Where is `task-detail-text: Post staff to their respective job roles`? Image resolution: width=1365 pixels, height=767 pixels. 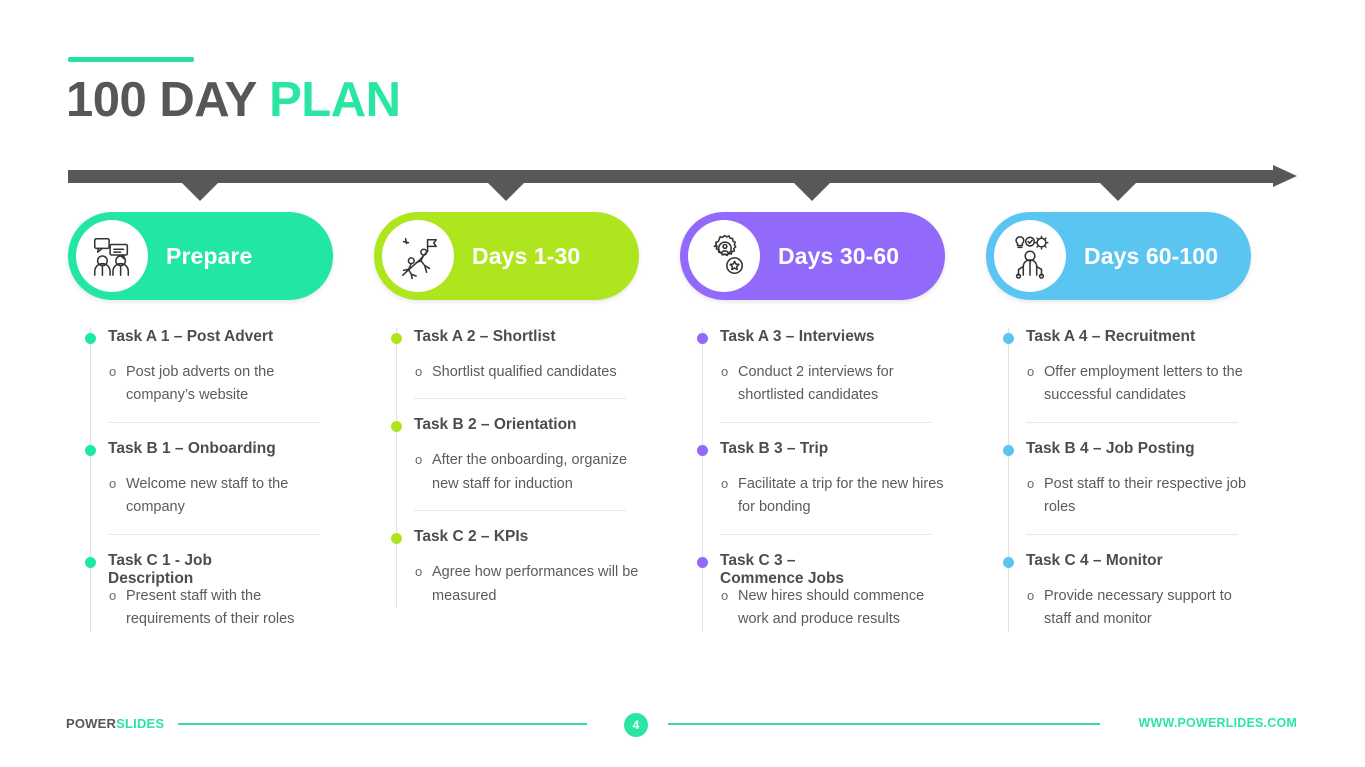
task-detail-text: Post staff to their respective job roles is located at coordinates (1145, 495).